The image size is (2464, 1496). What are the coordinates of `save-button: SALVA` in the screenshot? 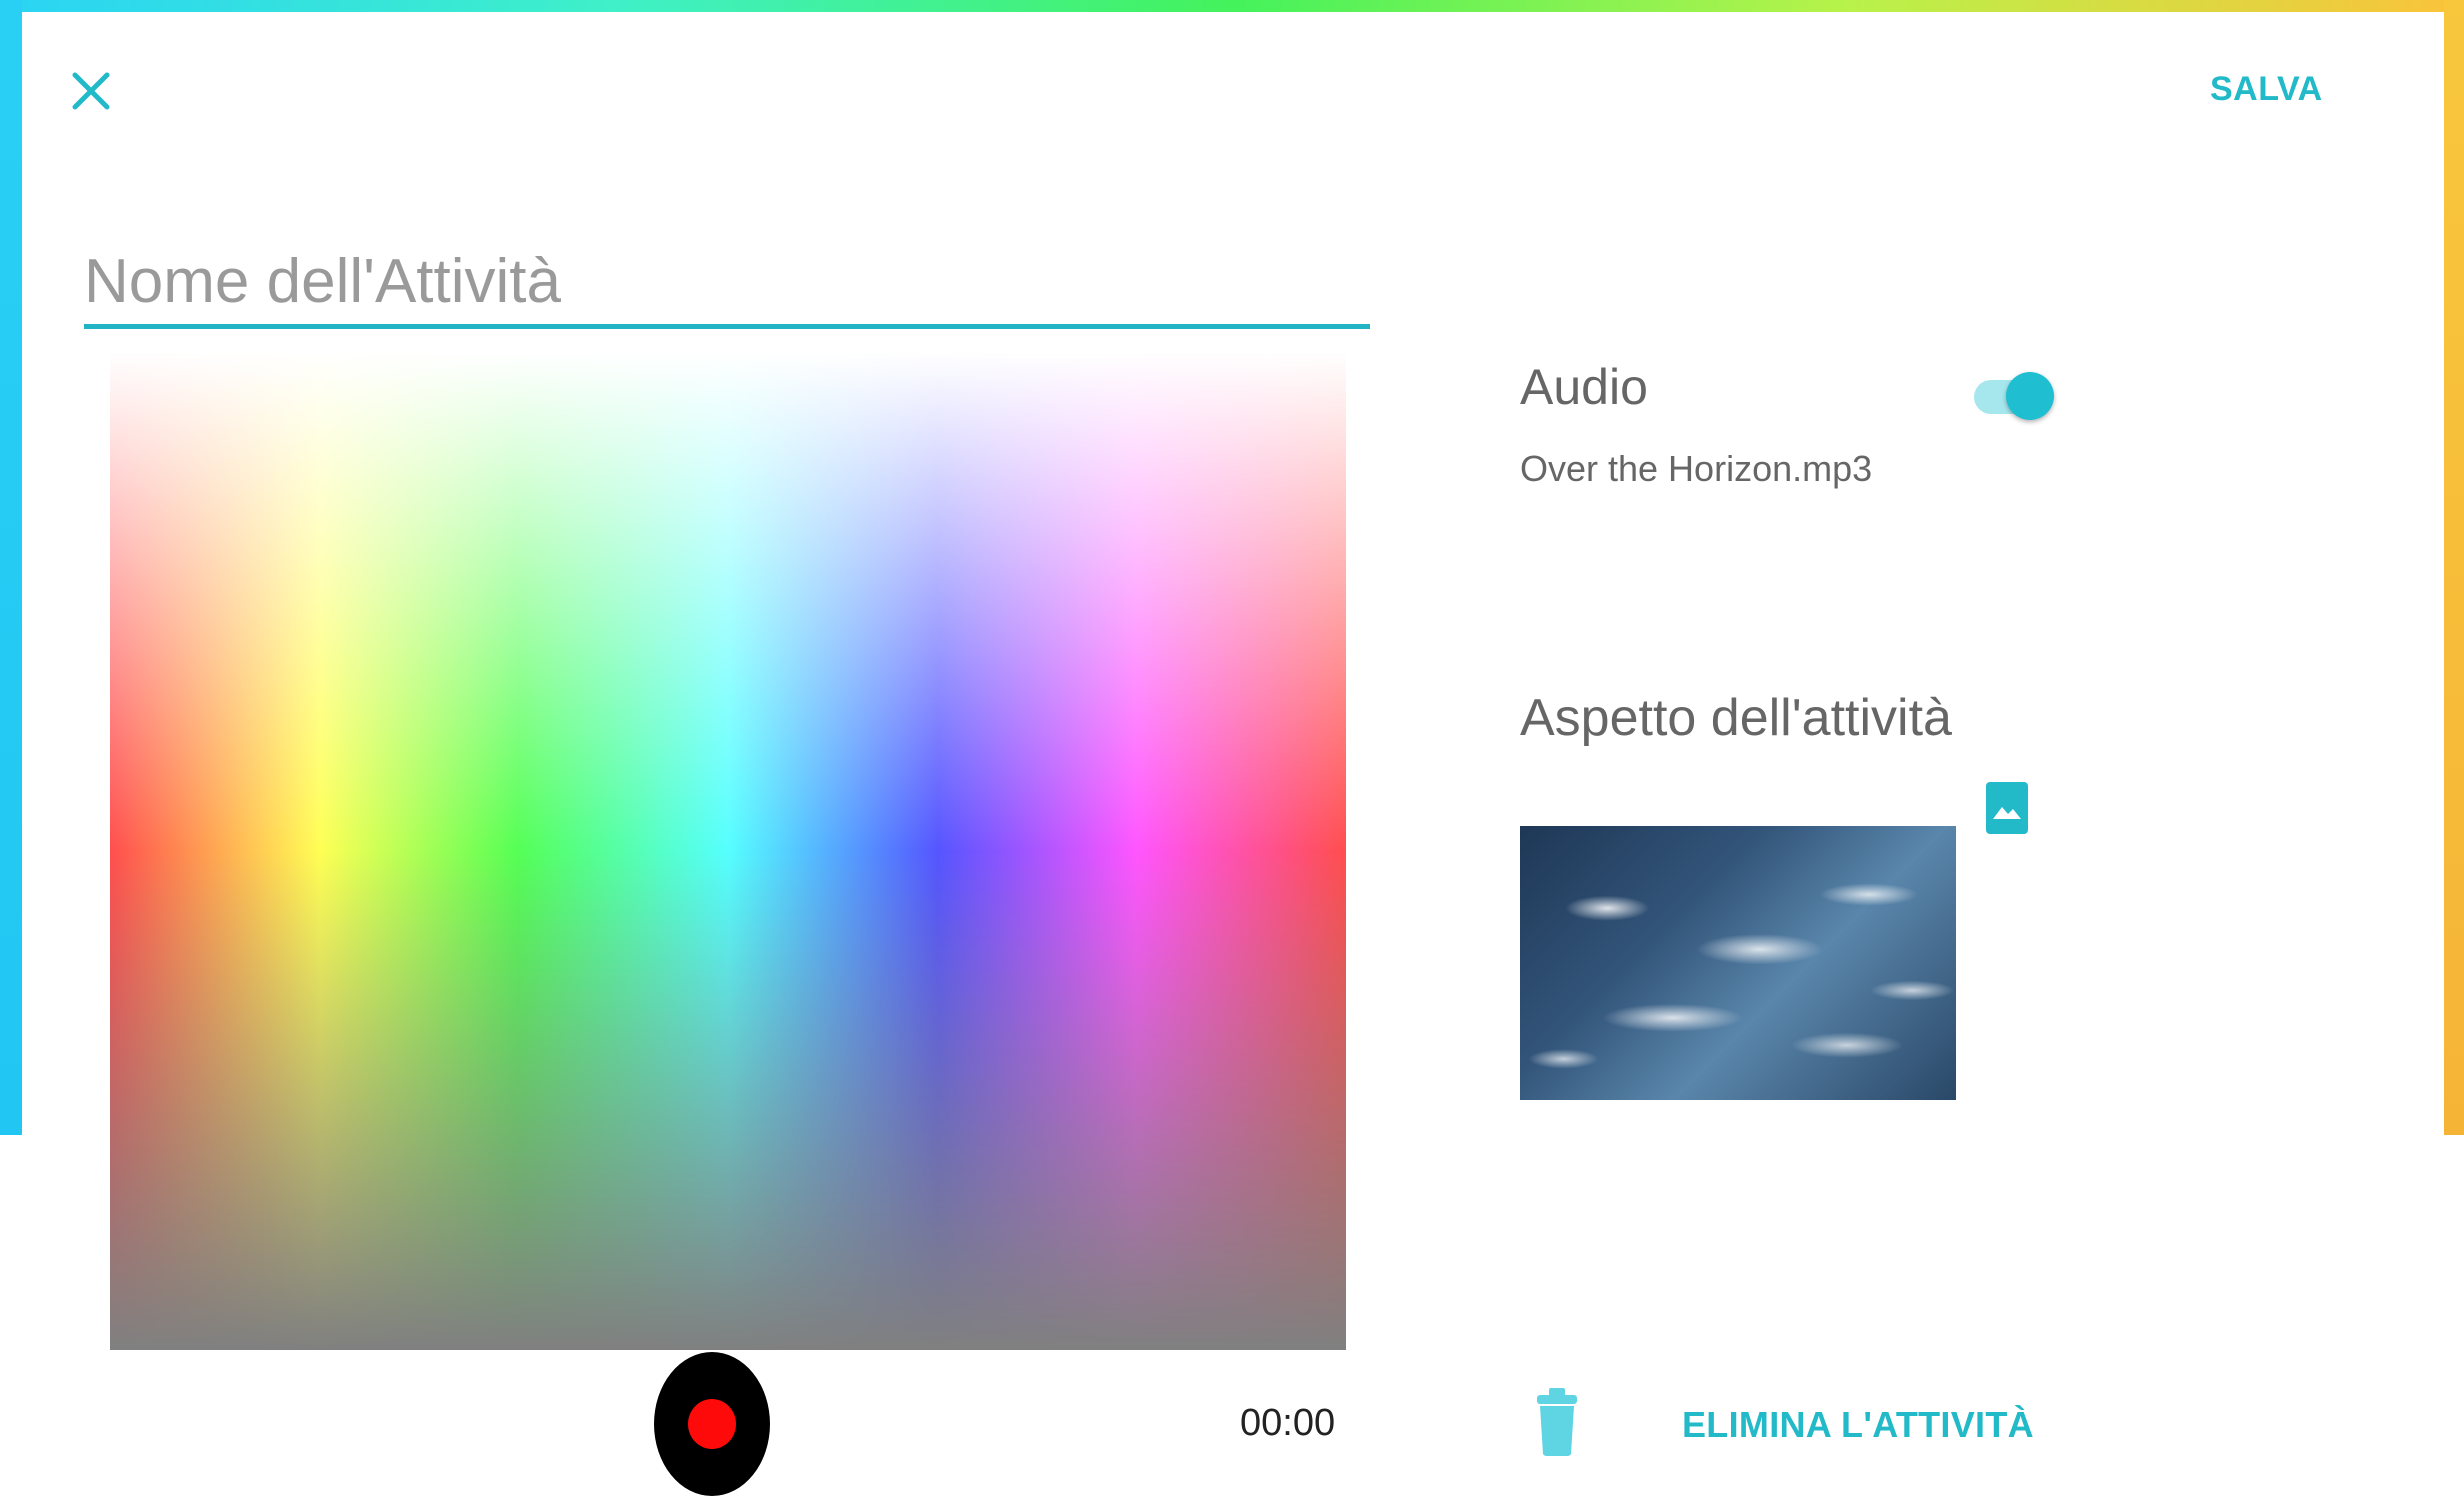 It's located at (2266, 89).